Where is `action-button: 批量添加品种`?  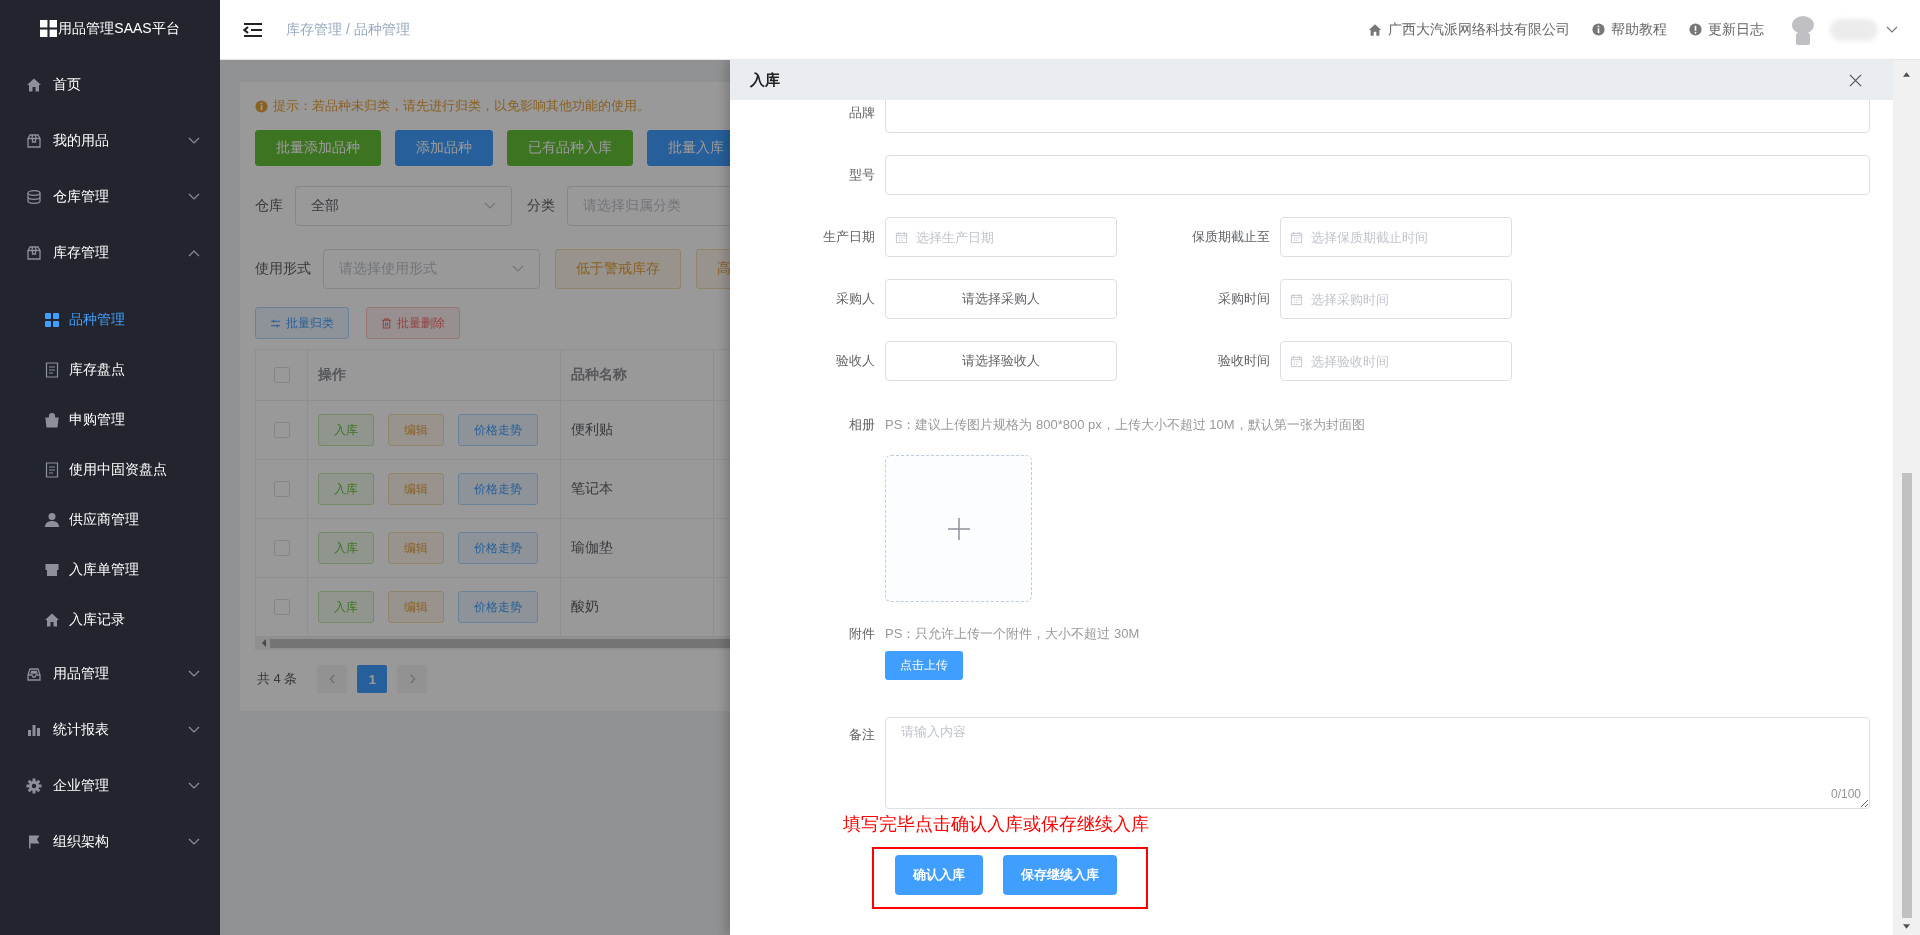 action-button: 批量添加品种 is located at coordinates (318, 148).